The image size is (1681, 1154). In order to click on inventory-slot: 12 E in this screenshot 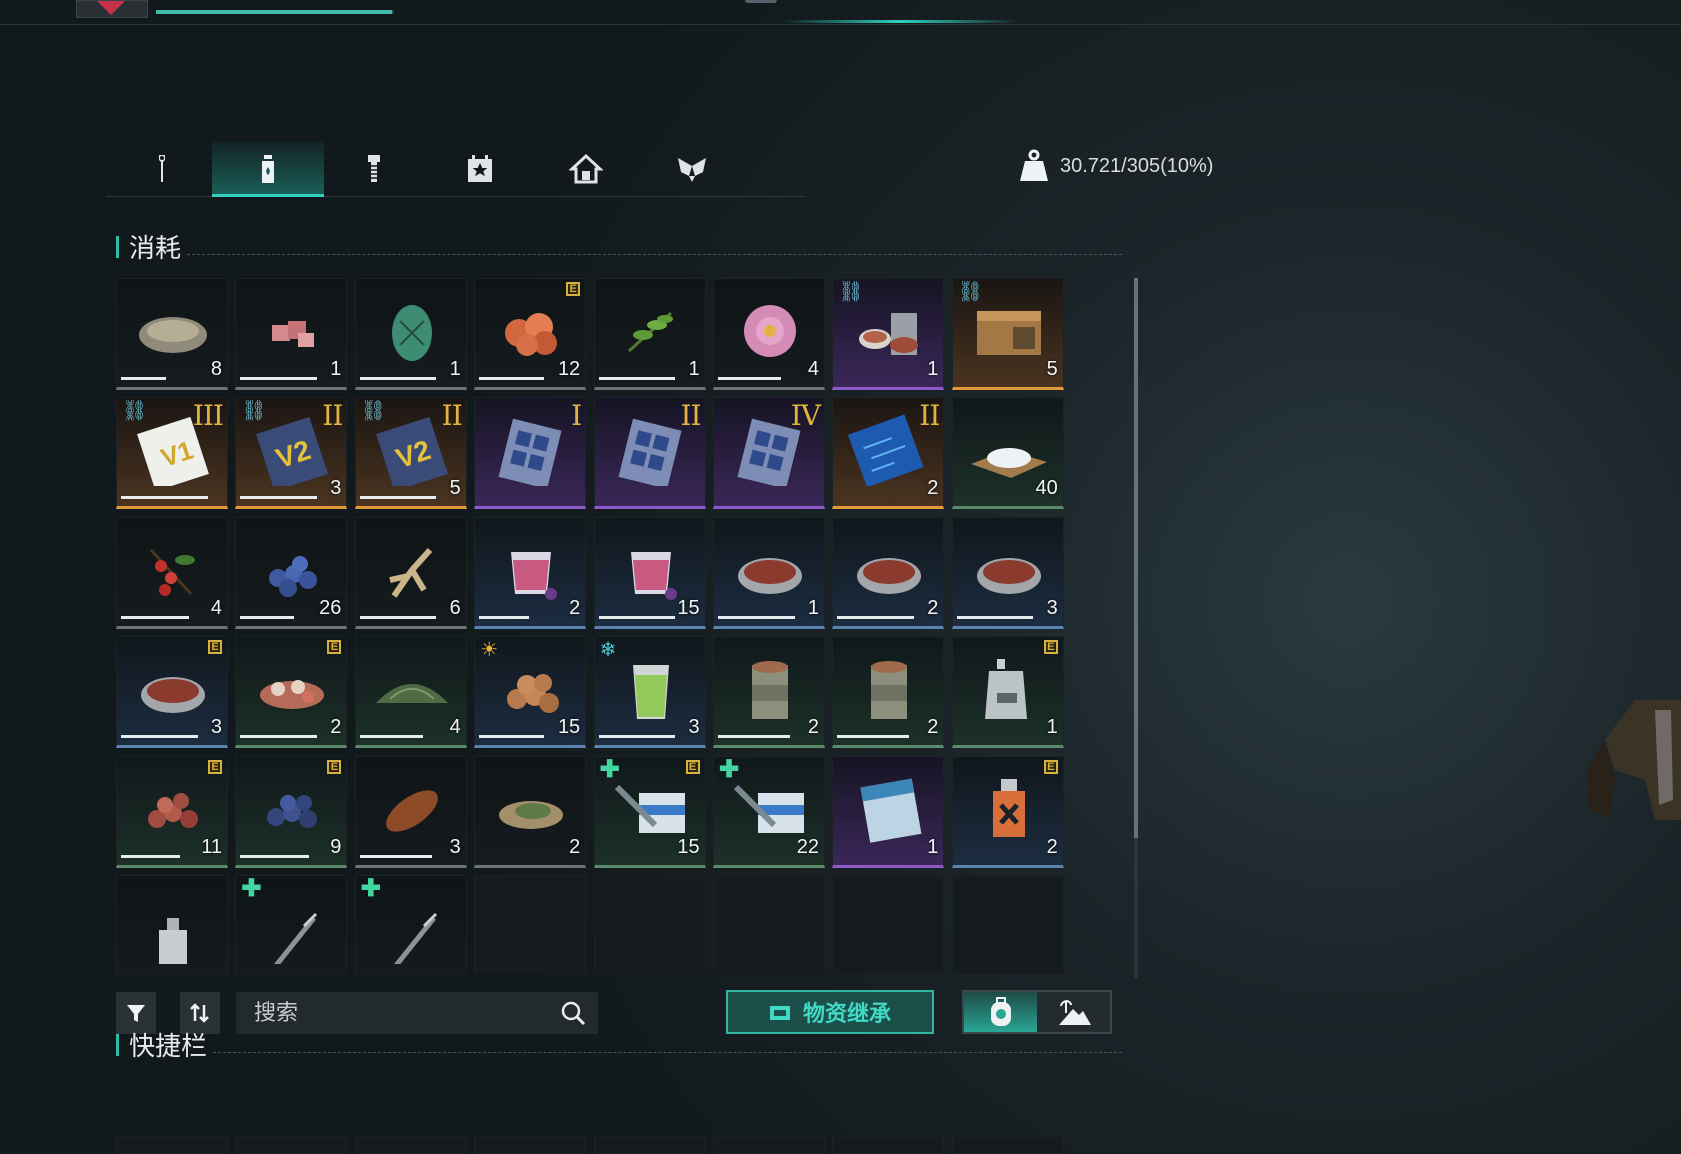, I will do `click(530, 334)`.